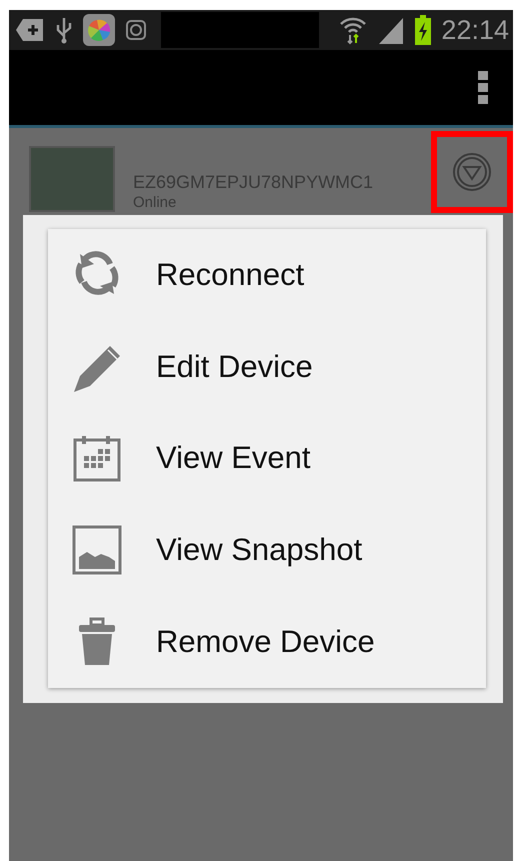 The image size is (515, 861). What do you see at coordinates (267, 275) in the screenshot?
I see `menu-item: Reconnect` at bounding box center [267, 275].